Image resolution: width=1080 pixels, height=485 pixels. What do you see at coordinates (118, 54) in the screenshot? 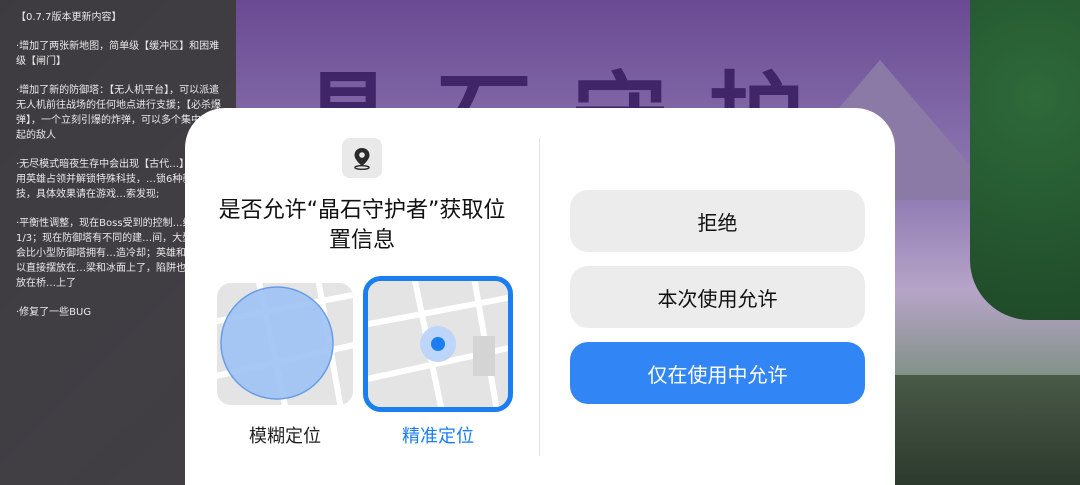
I see `note-paragraph: ·增加了两张新地图，简单级【缓冲区】和困难级【闸门】` at bounding box center [118, 54].